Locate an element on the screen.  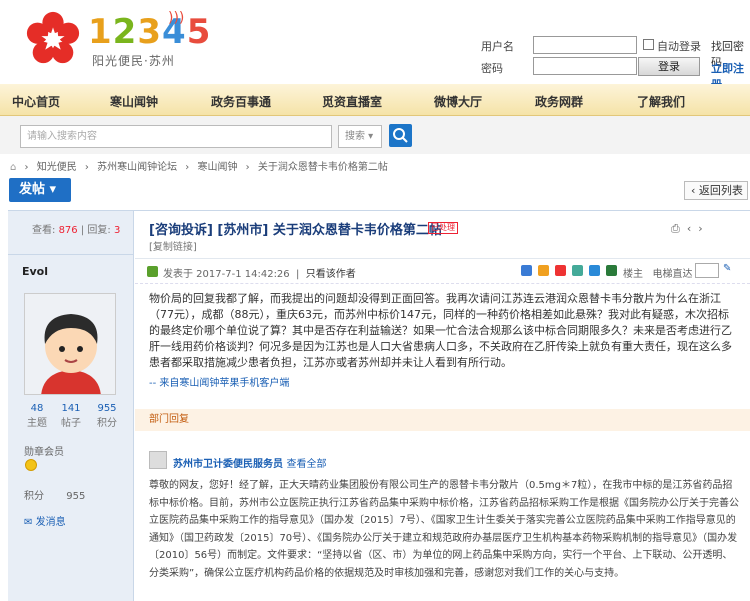
nav-item-about: 了解我们 is located at coordinates (661, 101).